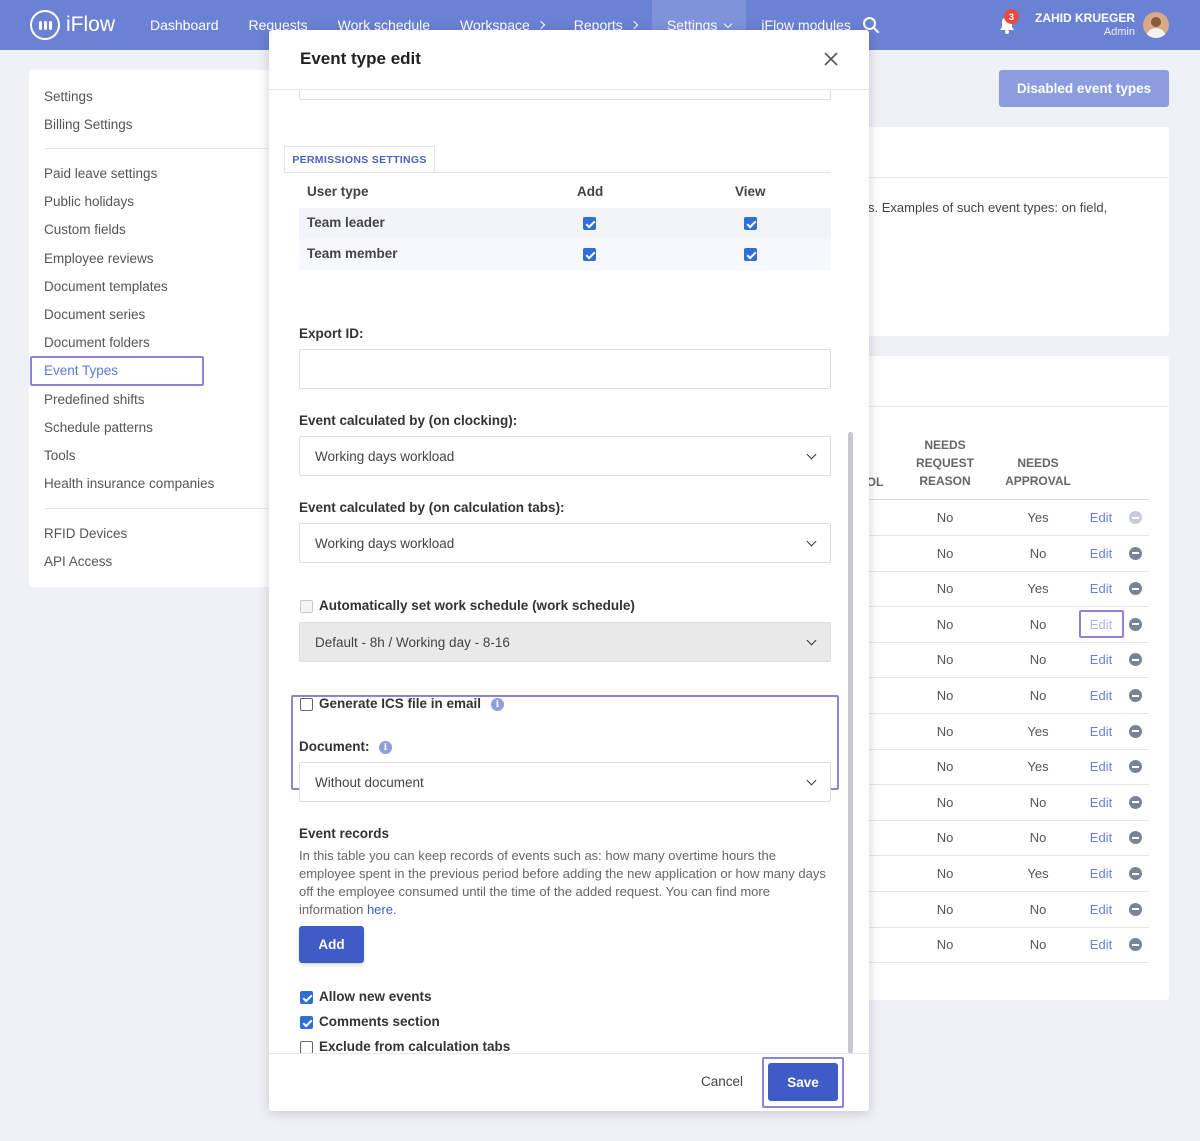 Image resolution: width=1200 pixels, height=1141 pixels. What do you see at coordinates (360, 58) in the screenshot?
I see `modal-title: Event type edit` at bounding box center [360, 58].